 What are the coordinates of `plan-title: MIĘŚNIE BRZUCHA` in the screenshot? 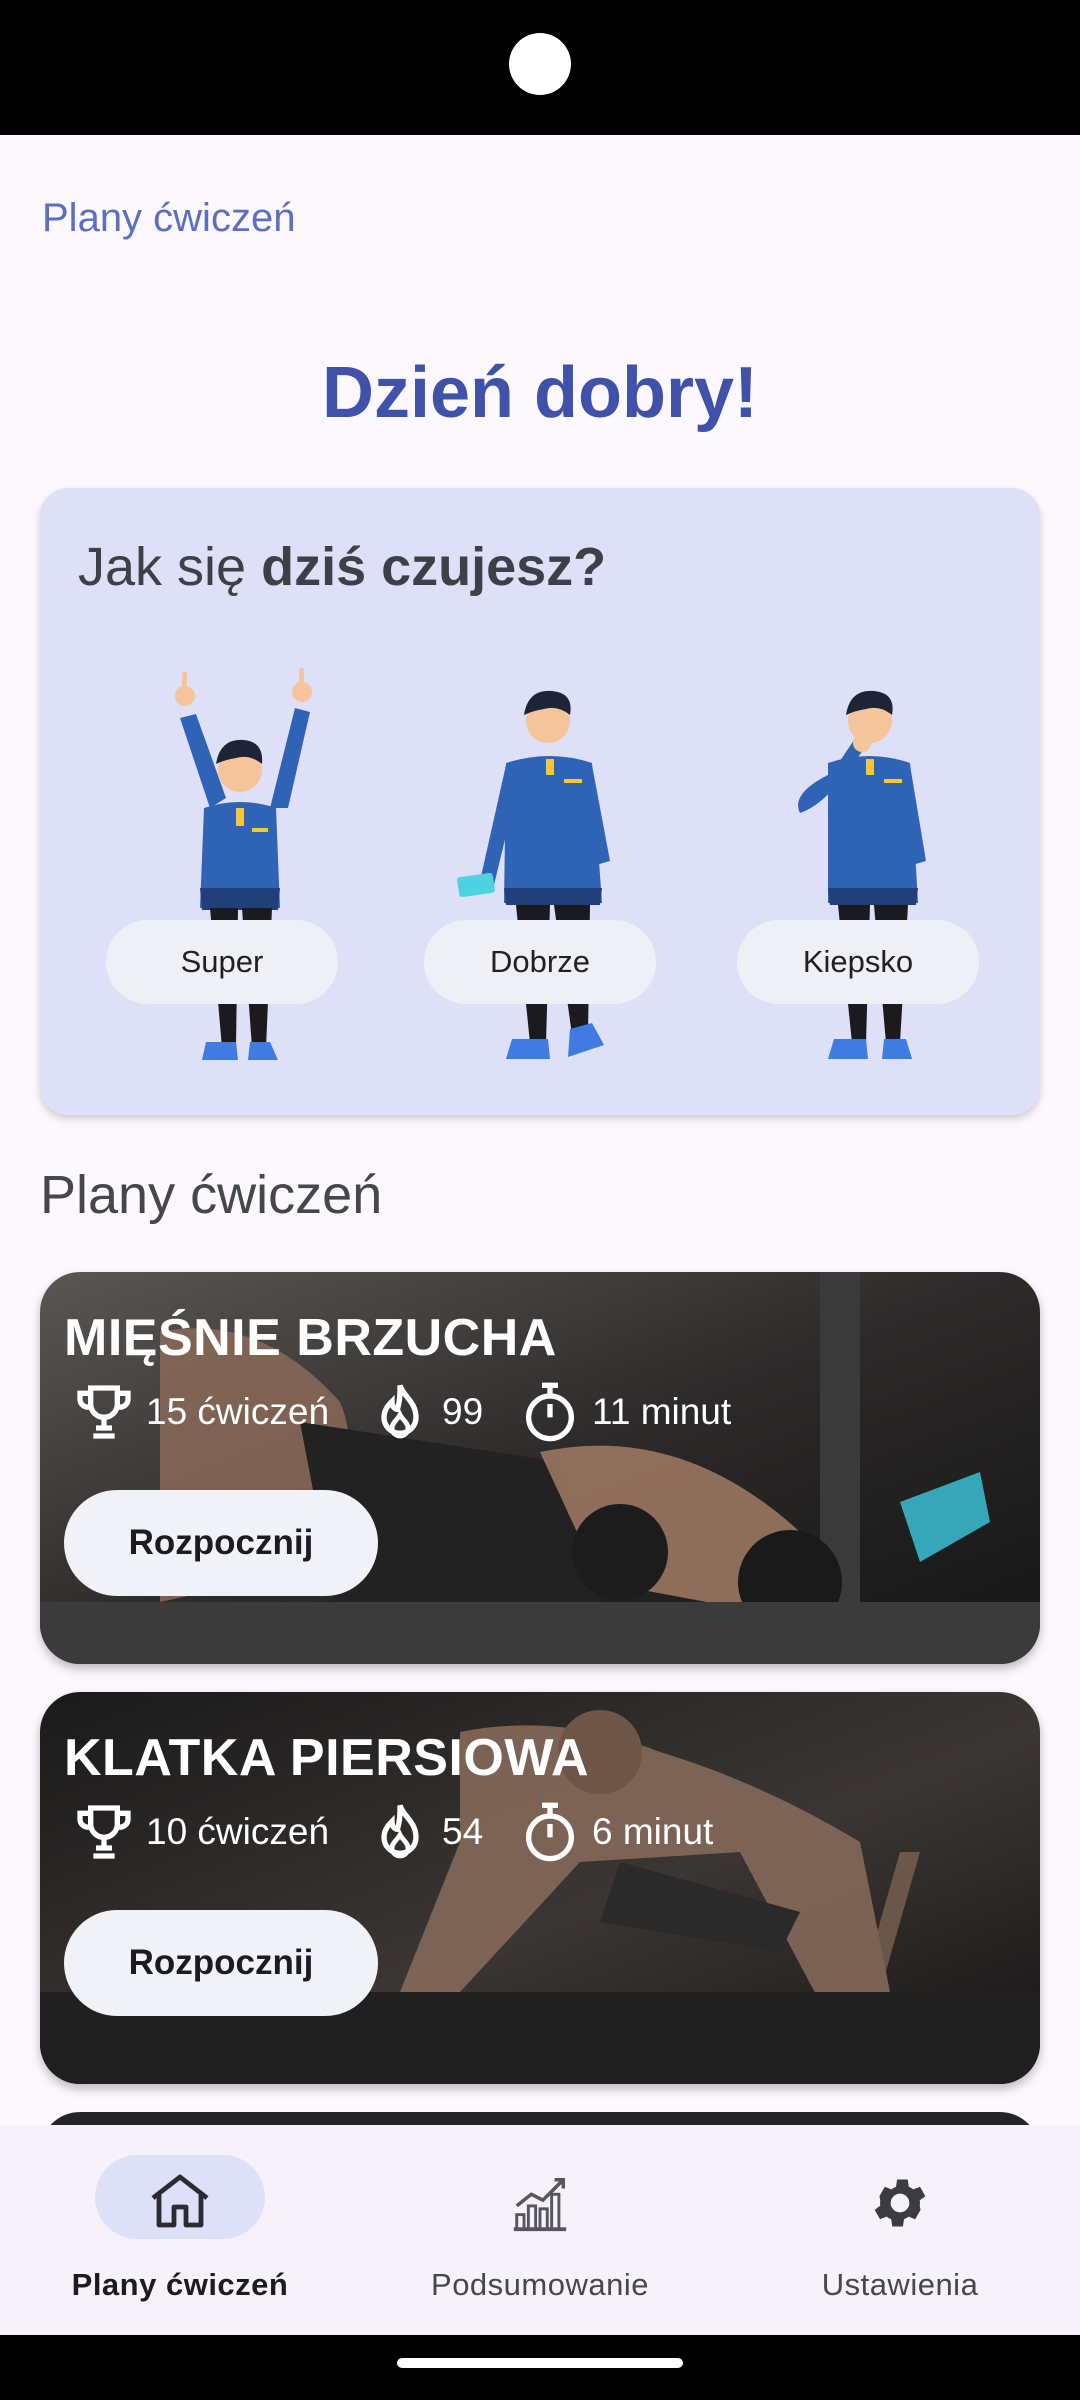 It's located at (310, 1338).